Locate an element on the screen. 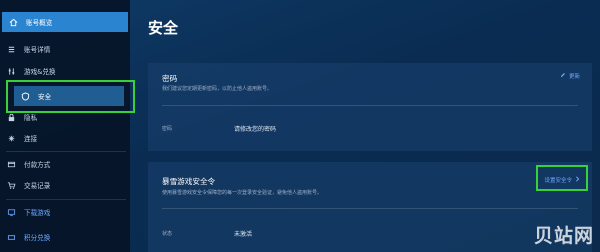 This screenshot has width=600, height=252. sidebar-item-overview: 账号概览 is located at coordinates (65, 22).